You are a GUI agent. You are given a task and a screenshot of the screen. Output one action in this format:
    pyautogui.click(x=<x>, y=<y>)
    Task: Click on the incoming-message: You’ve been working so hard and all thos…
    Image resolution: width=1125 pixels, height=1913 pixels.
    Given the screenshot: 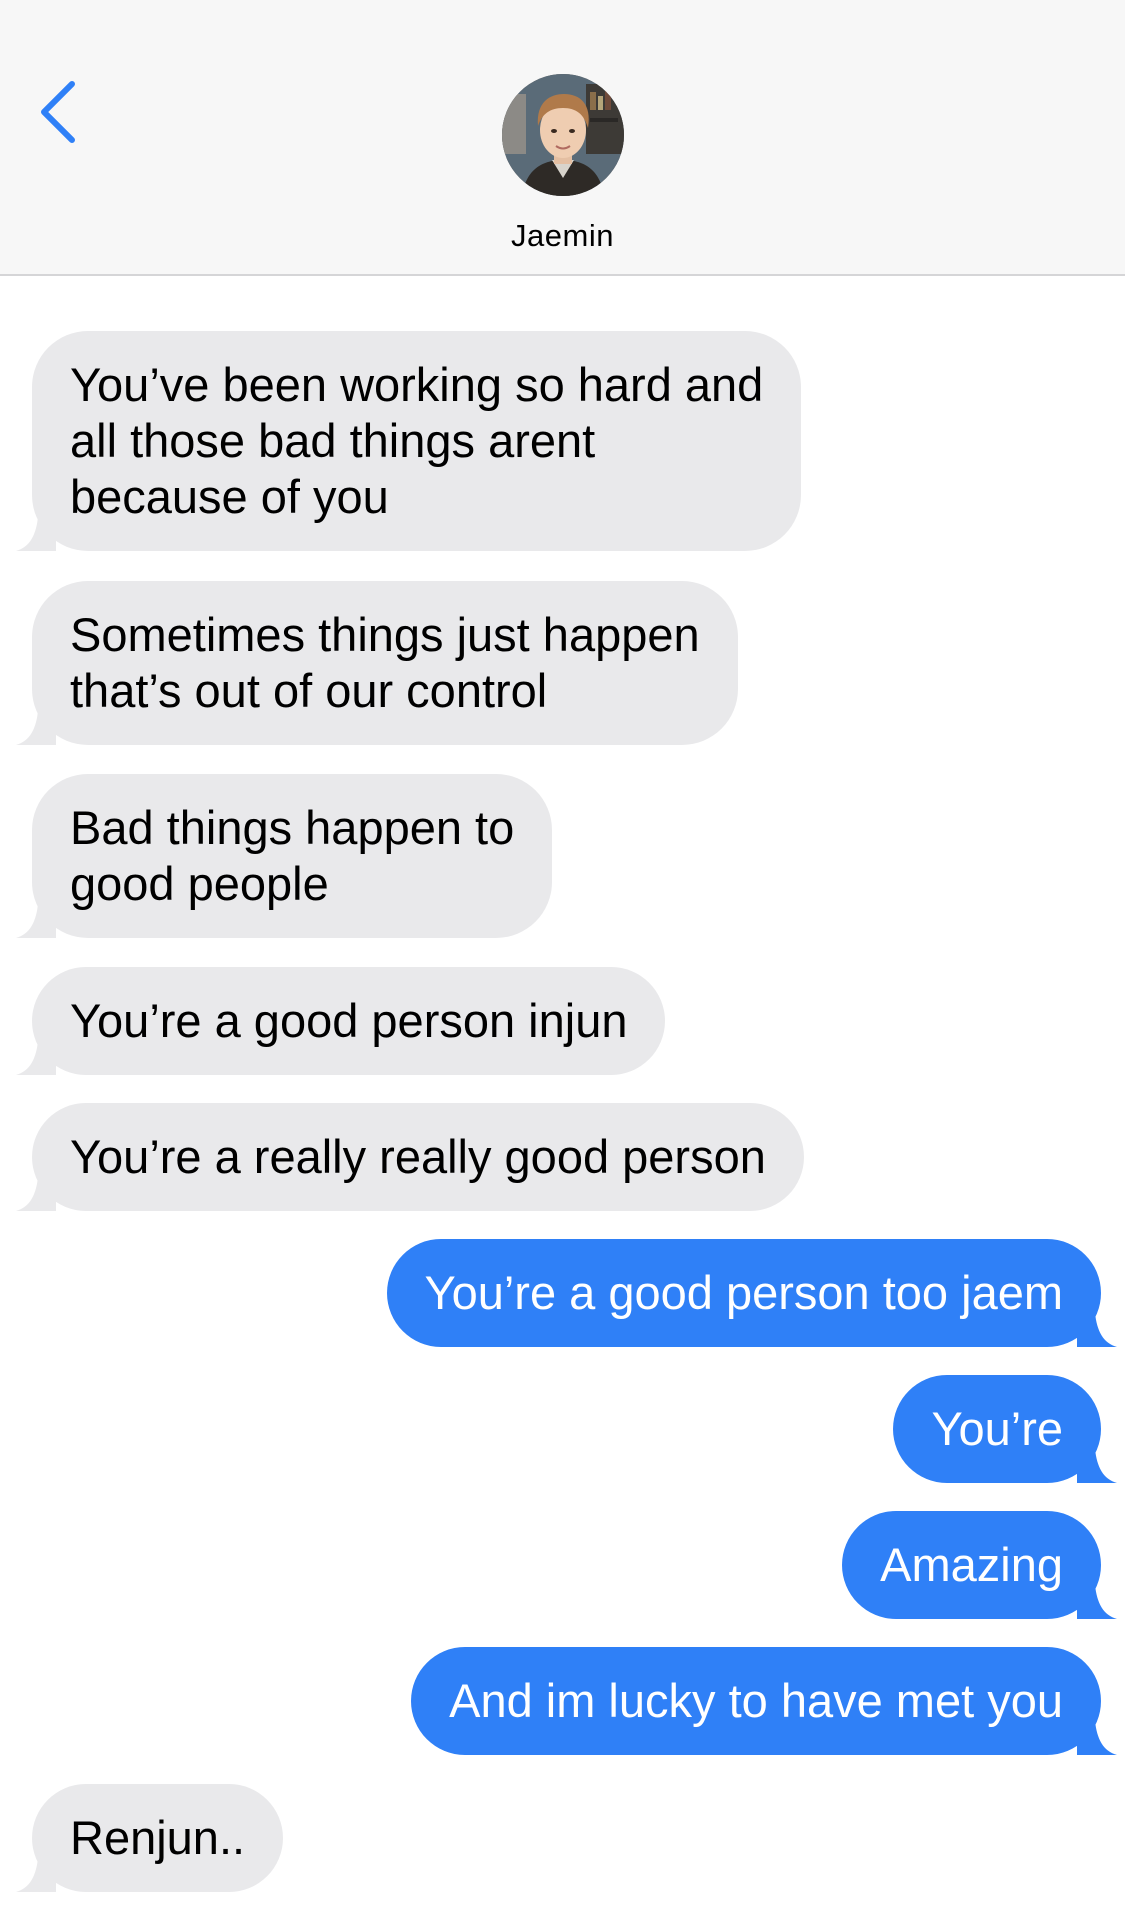 What is the action you would take?
    pyautogui.click(x=409, y=441)
    